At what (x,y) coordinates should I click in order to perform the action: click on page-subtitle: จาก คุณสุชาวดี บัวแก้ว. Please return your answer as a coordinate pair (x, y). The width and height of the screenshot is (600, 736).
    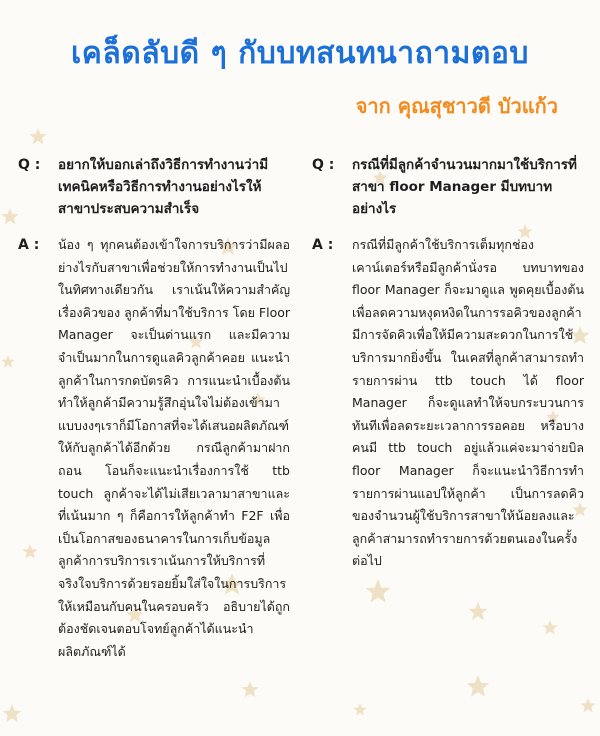
    Looking at the image, I should click on (456, 106).